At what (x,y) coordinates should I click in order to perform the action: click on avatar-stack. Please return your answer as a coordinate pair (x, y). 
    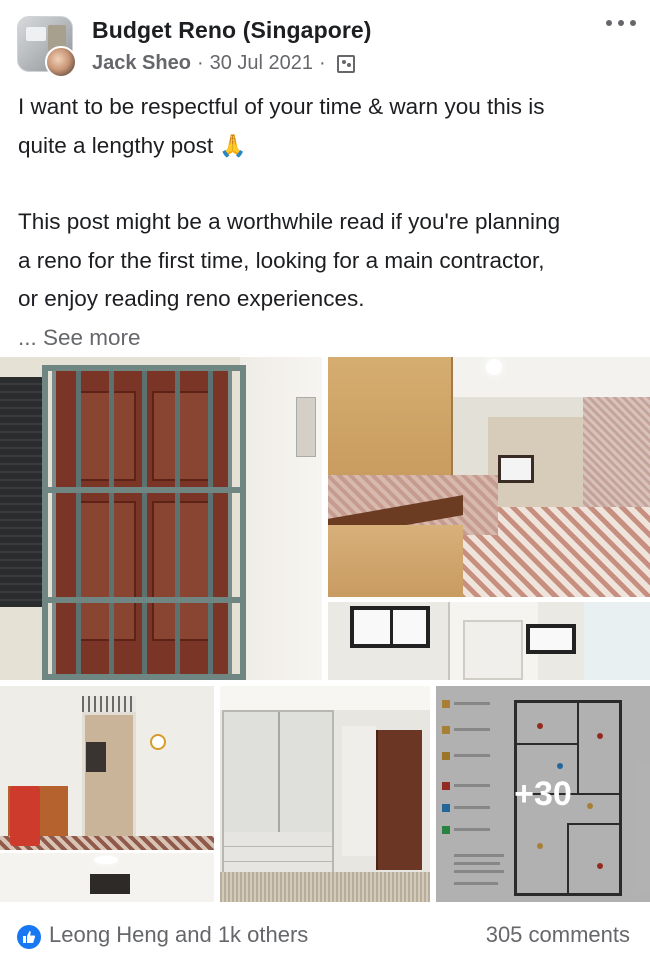
    Looking at the image, I should click on (47, 47).